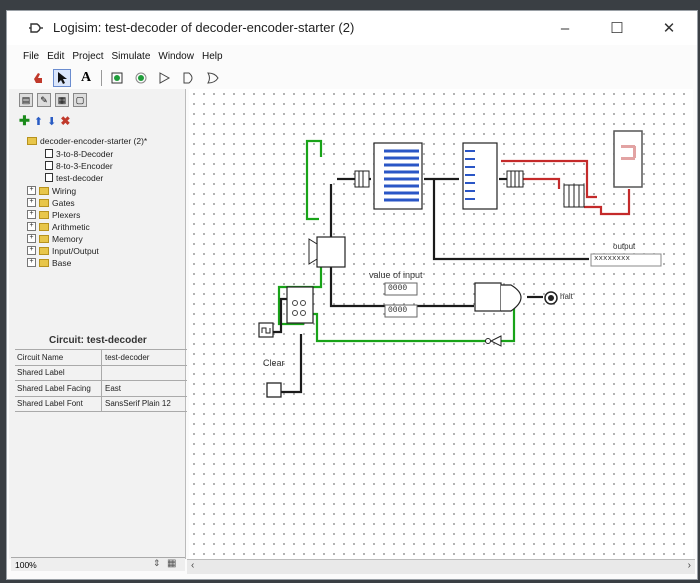 The width and height of the screenshot is (700, 583). I want to click on splitter-right, so click(515, 179).